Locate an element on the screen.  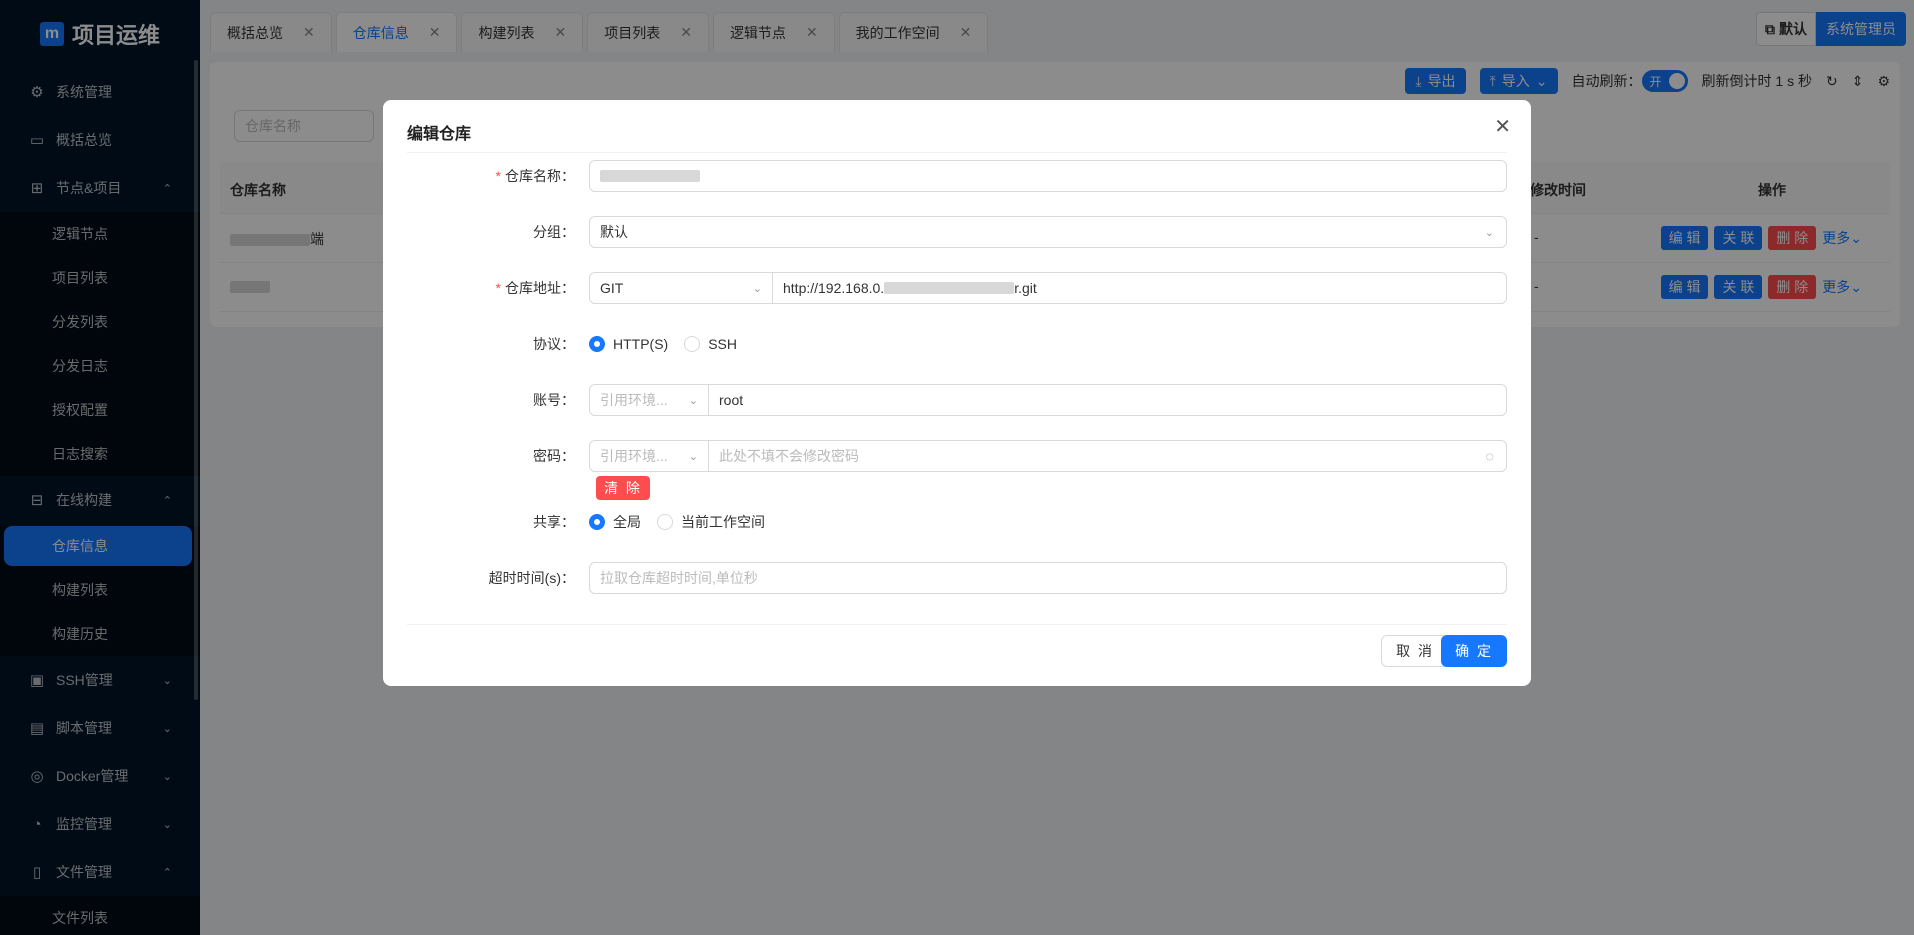
form-control is located at coordinates (1048, 176).